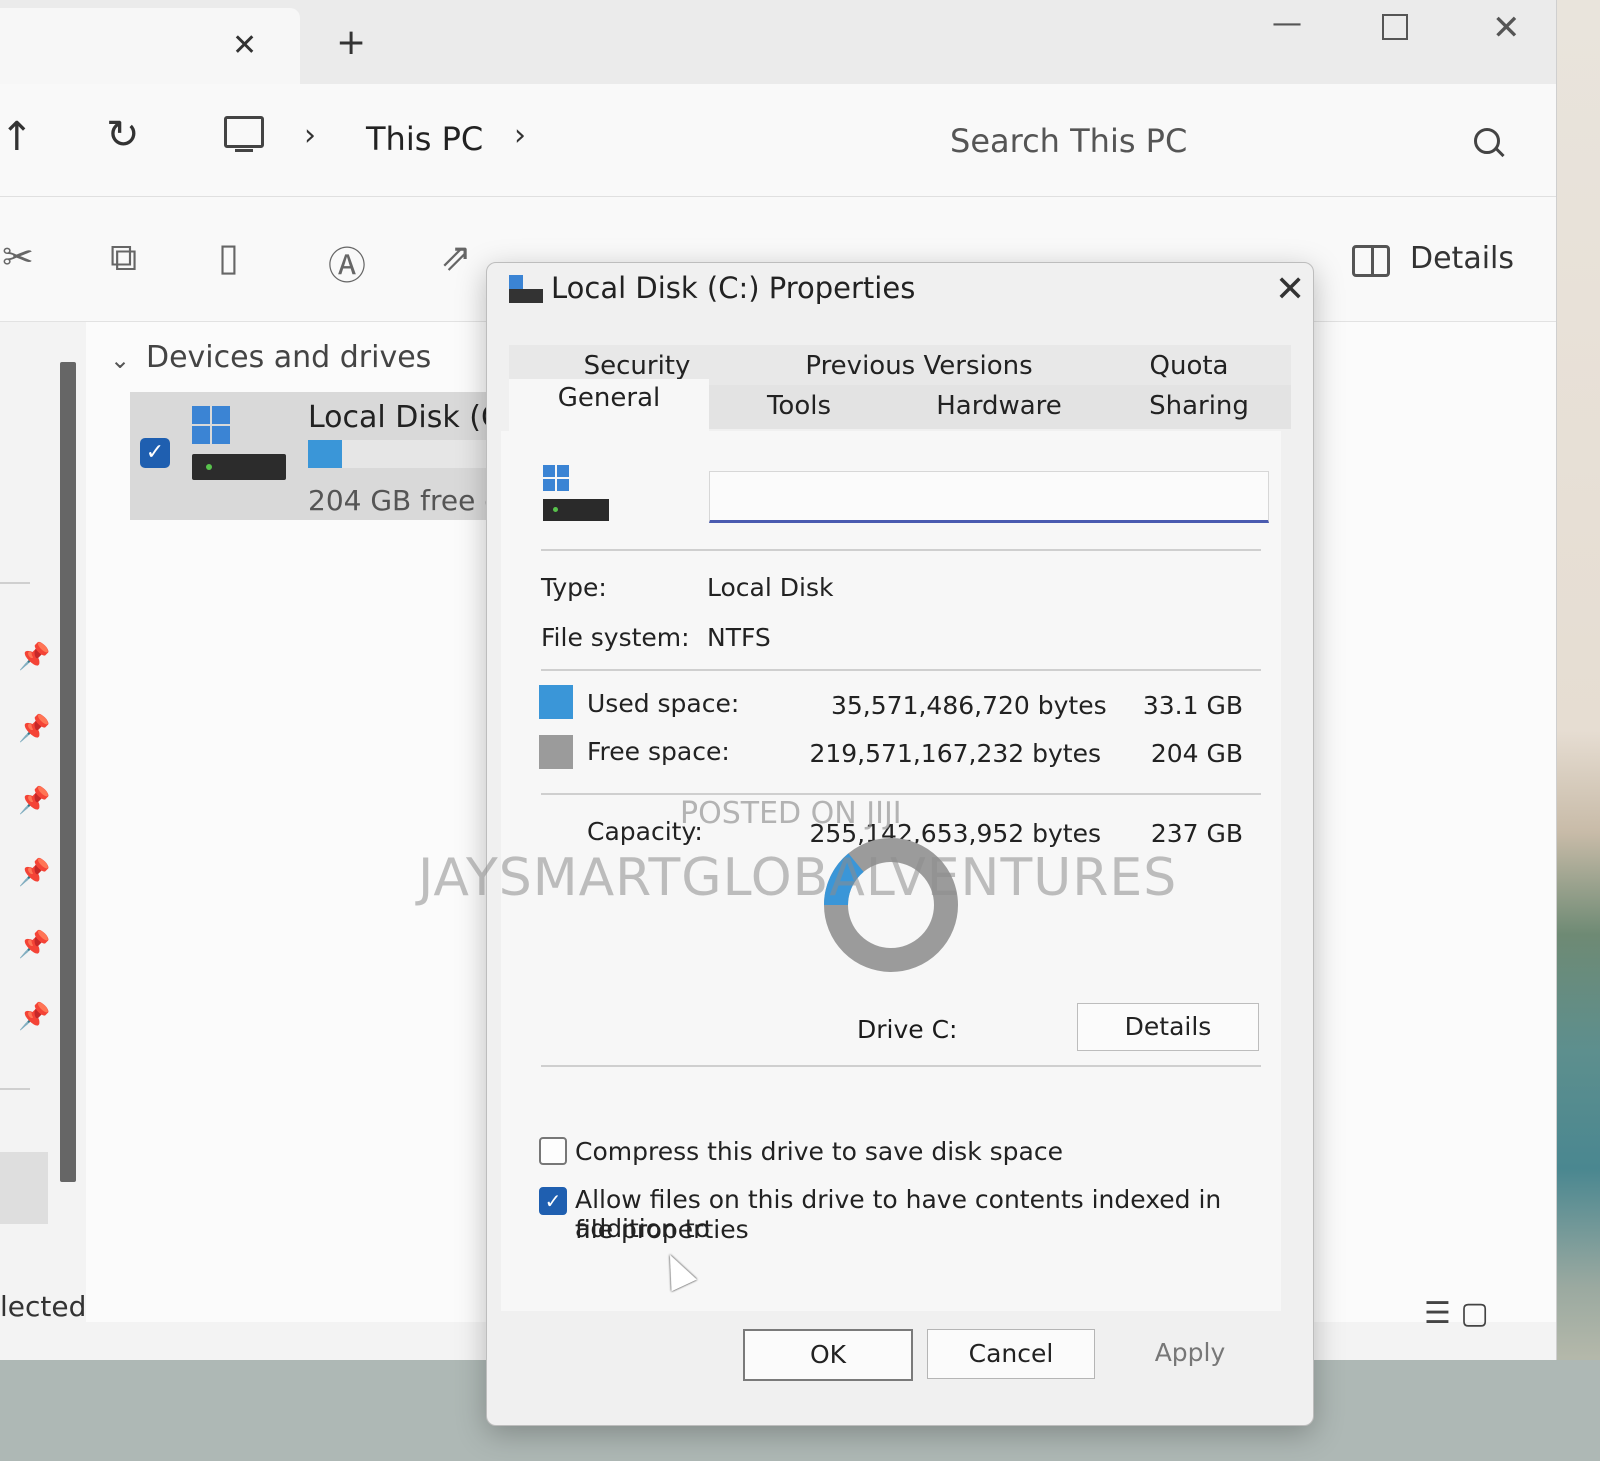 Image resolution: width=1600 pixels, height=1461 pixels. I want to click on close-icon: ✕, so click(1290, 289).